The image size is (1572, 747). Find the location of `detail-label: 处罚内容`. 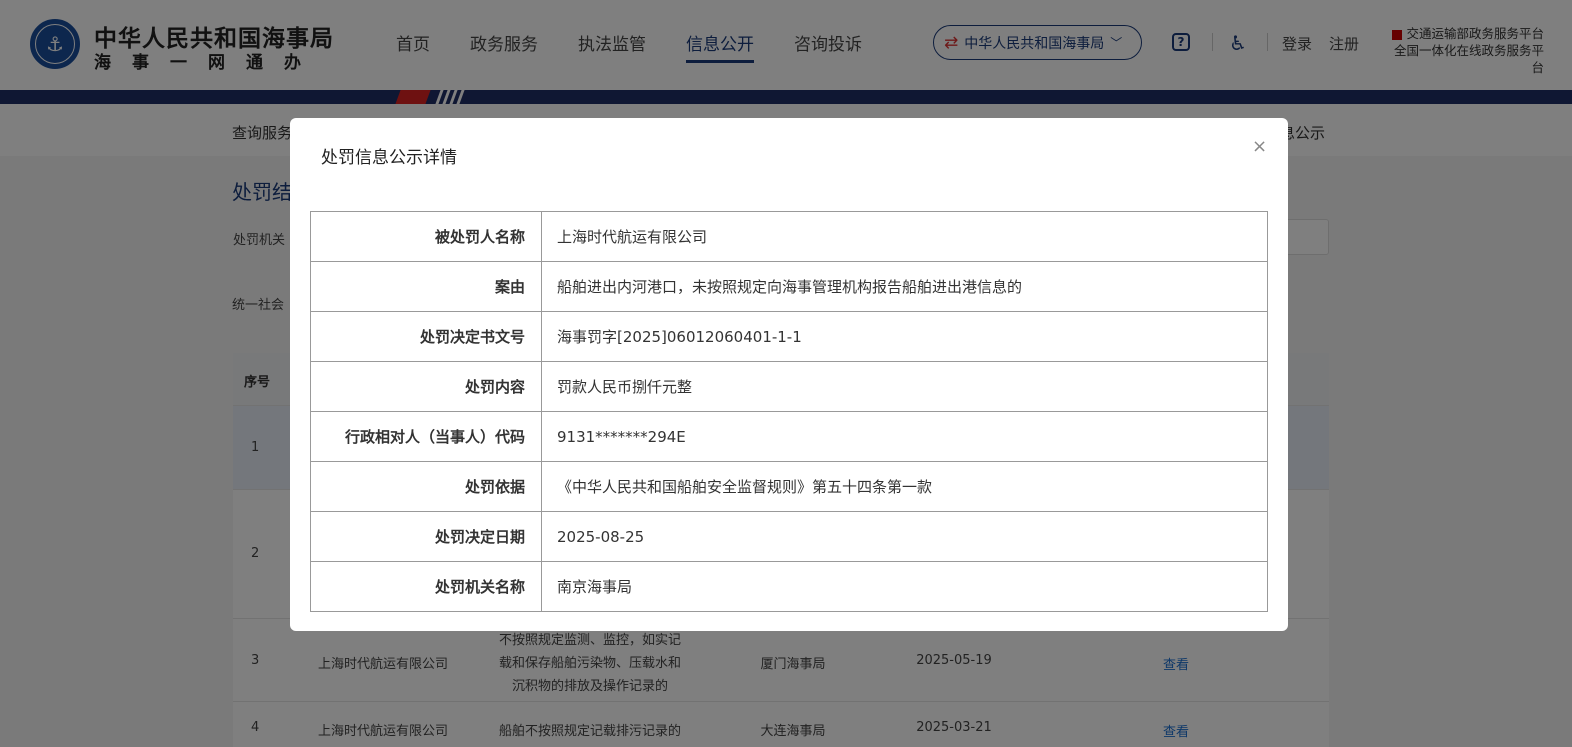

detail-label: 处罚内容 is located at coordinates (426, 386).